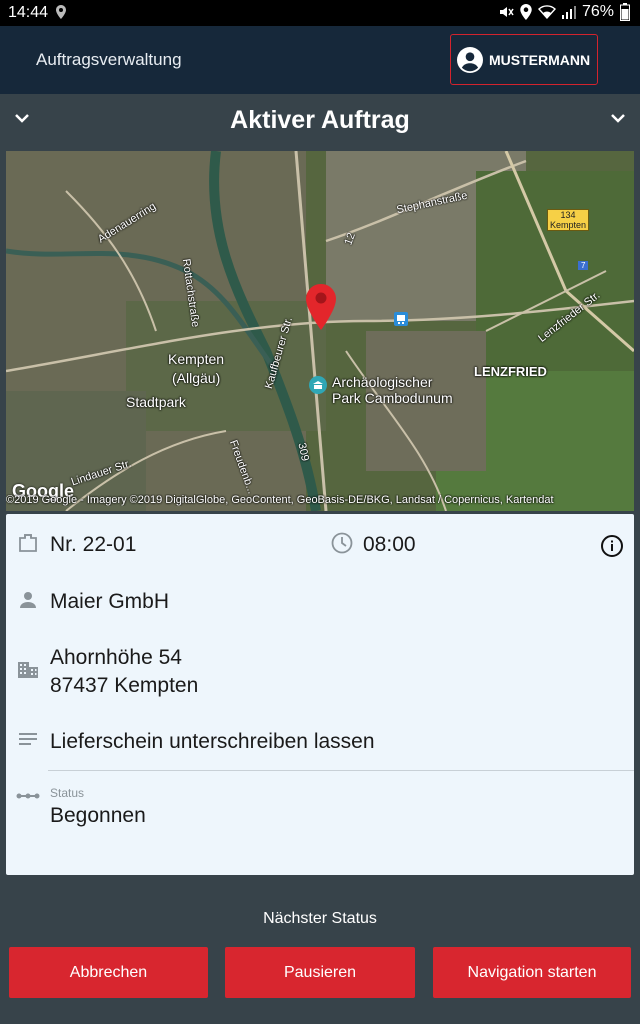  Describe the element at coordinates (320, 13) in the screenshot. I see `status-bar: 14:44 76%` at that location.